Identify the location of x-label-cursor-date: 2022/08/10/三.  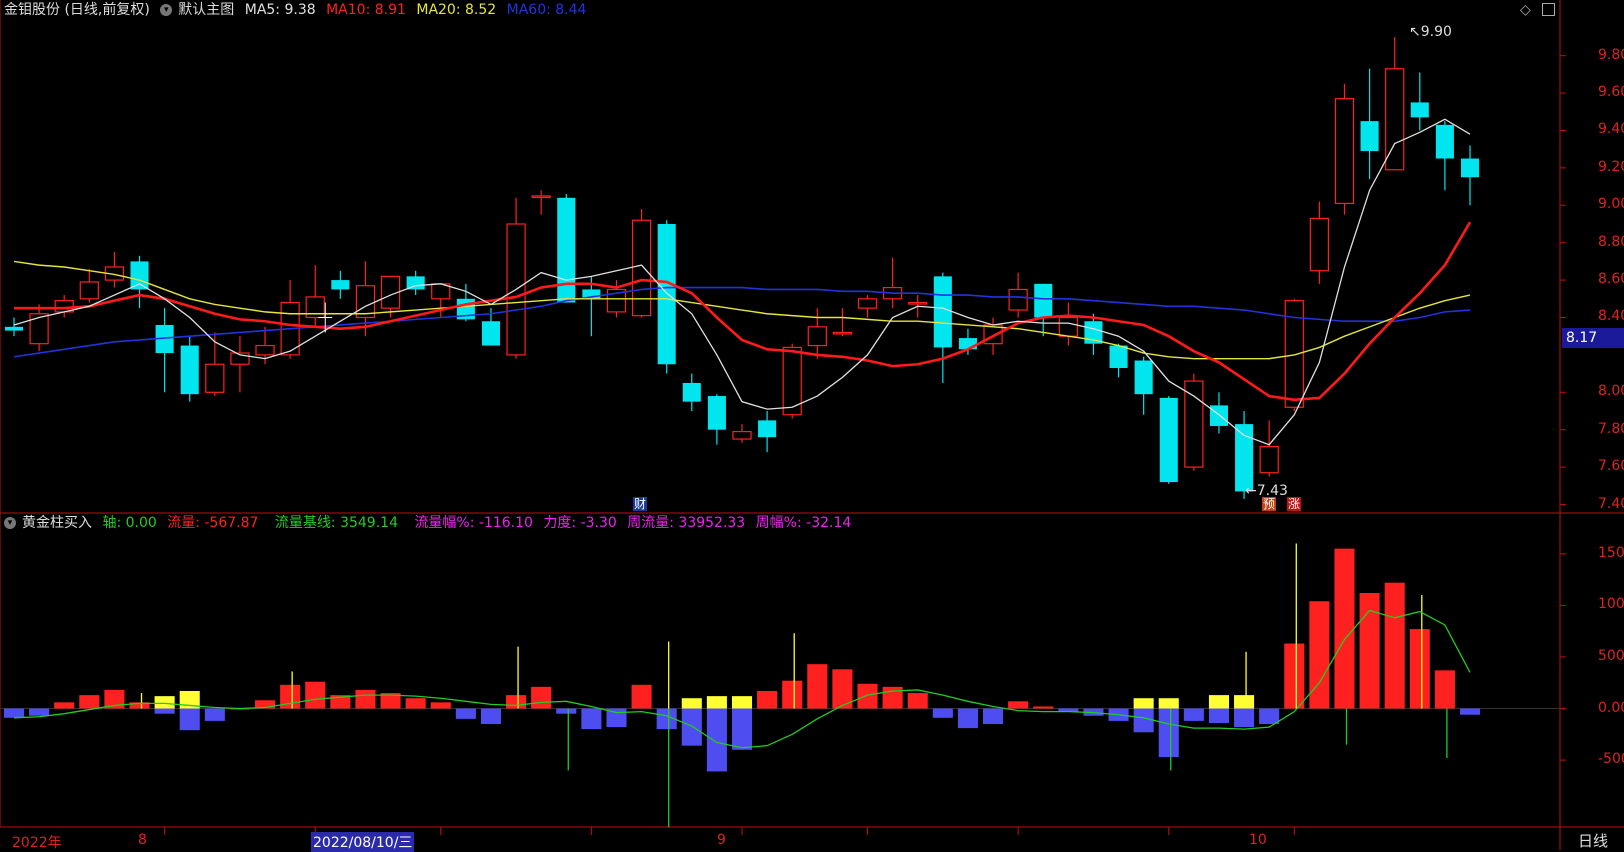
(363, 842).